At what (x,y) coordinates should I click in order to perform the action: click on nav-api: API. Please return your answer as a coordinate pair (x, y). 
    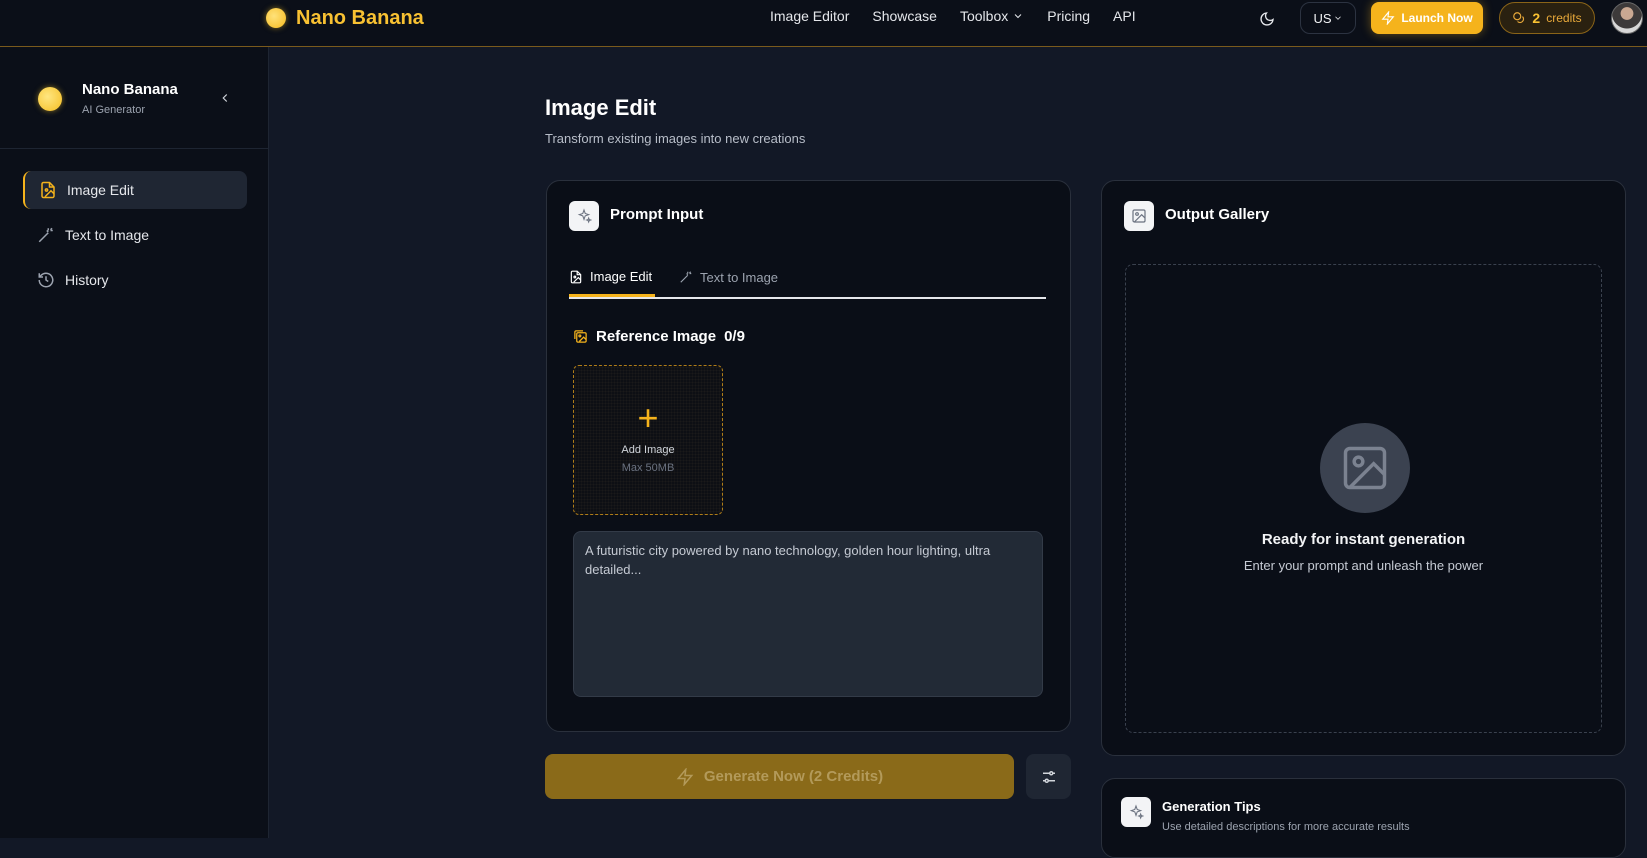
    Looking at the image, I should click on (1124, 16).